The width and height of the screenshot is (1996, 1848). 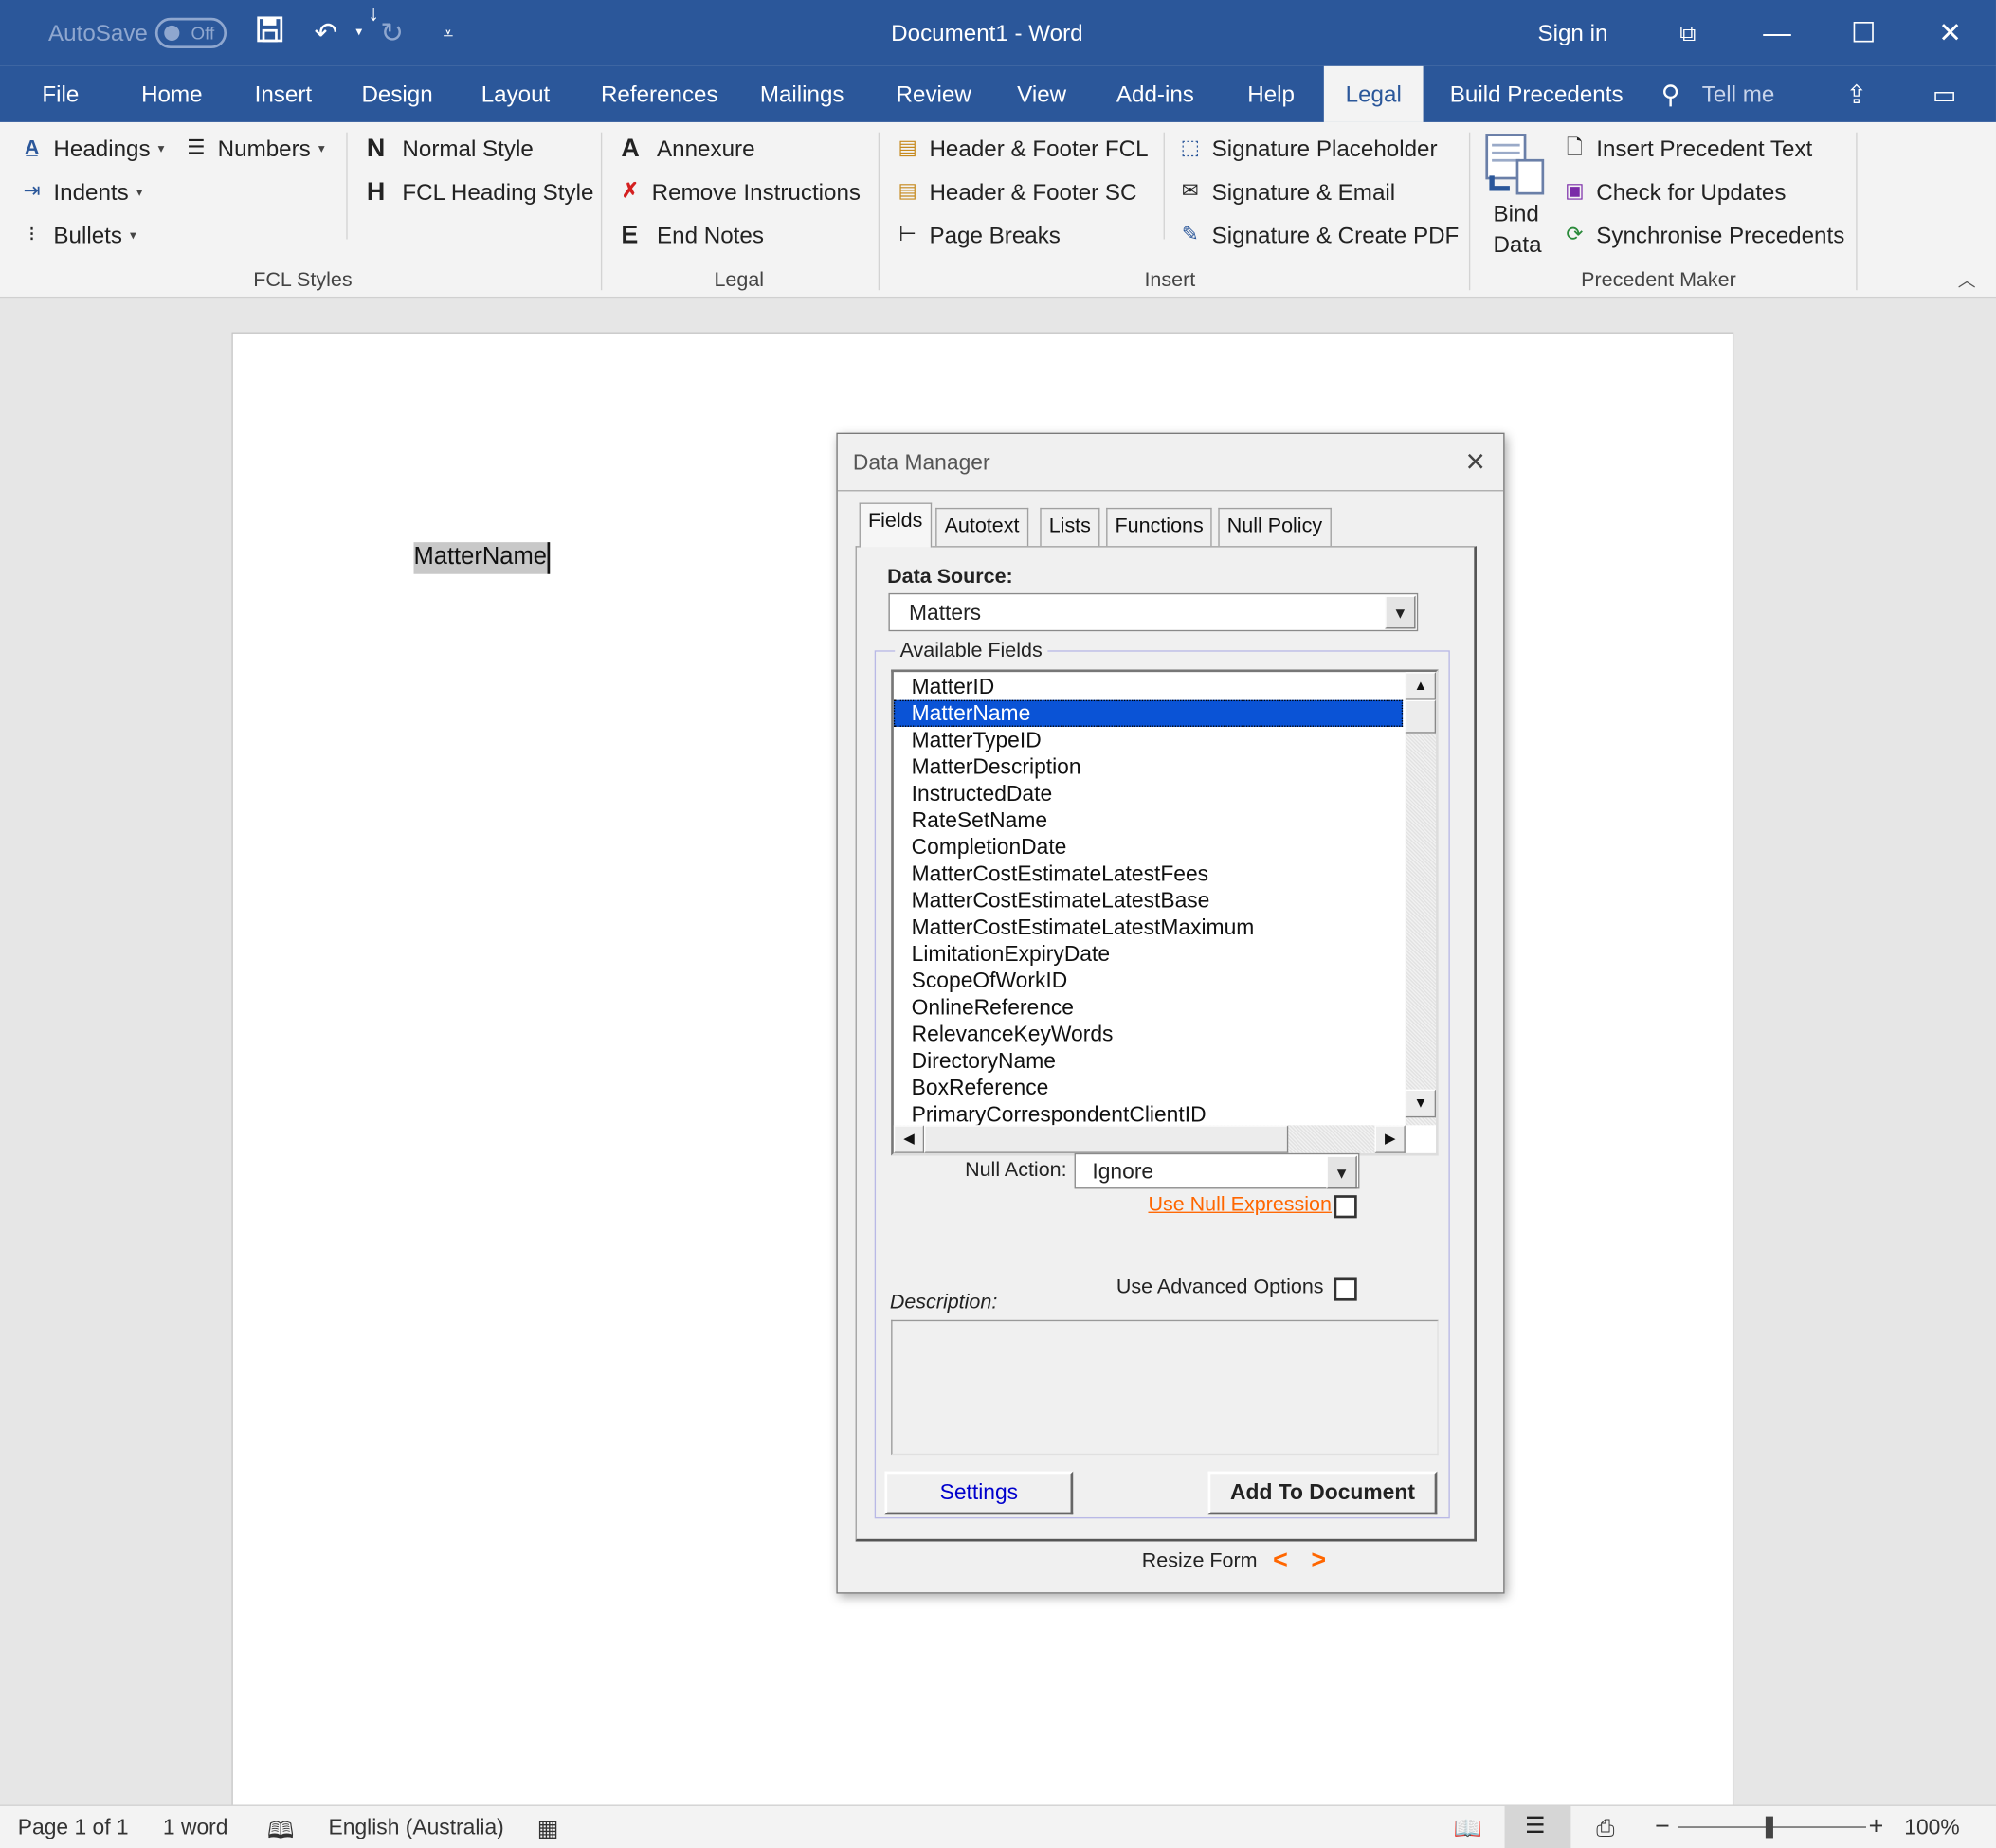 I want to click on scroll-down-icon: ▼, so click(x=1421, y=1103).